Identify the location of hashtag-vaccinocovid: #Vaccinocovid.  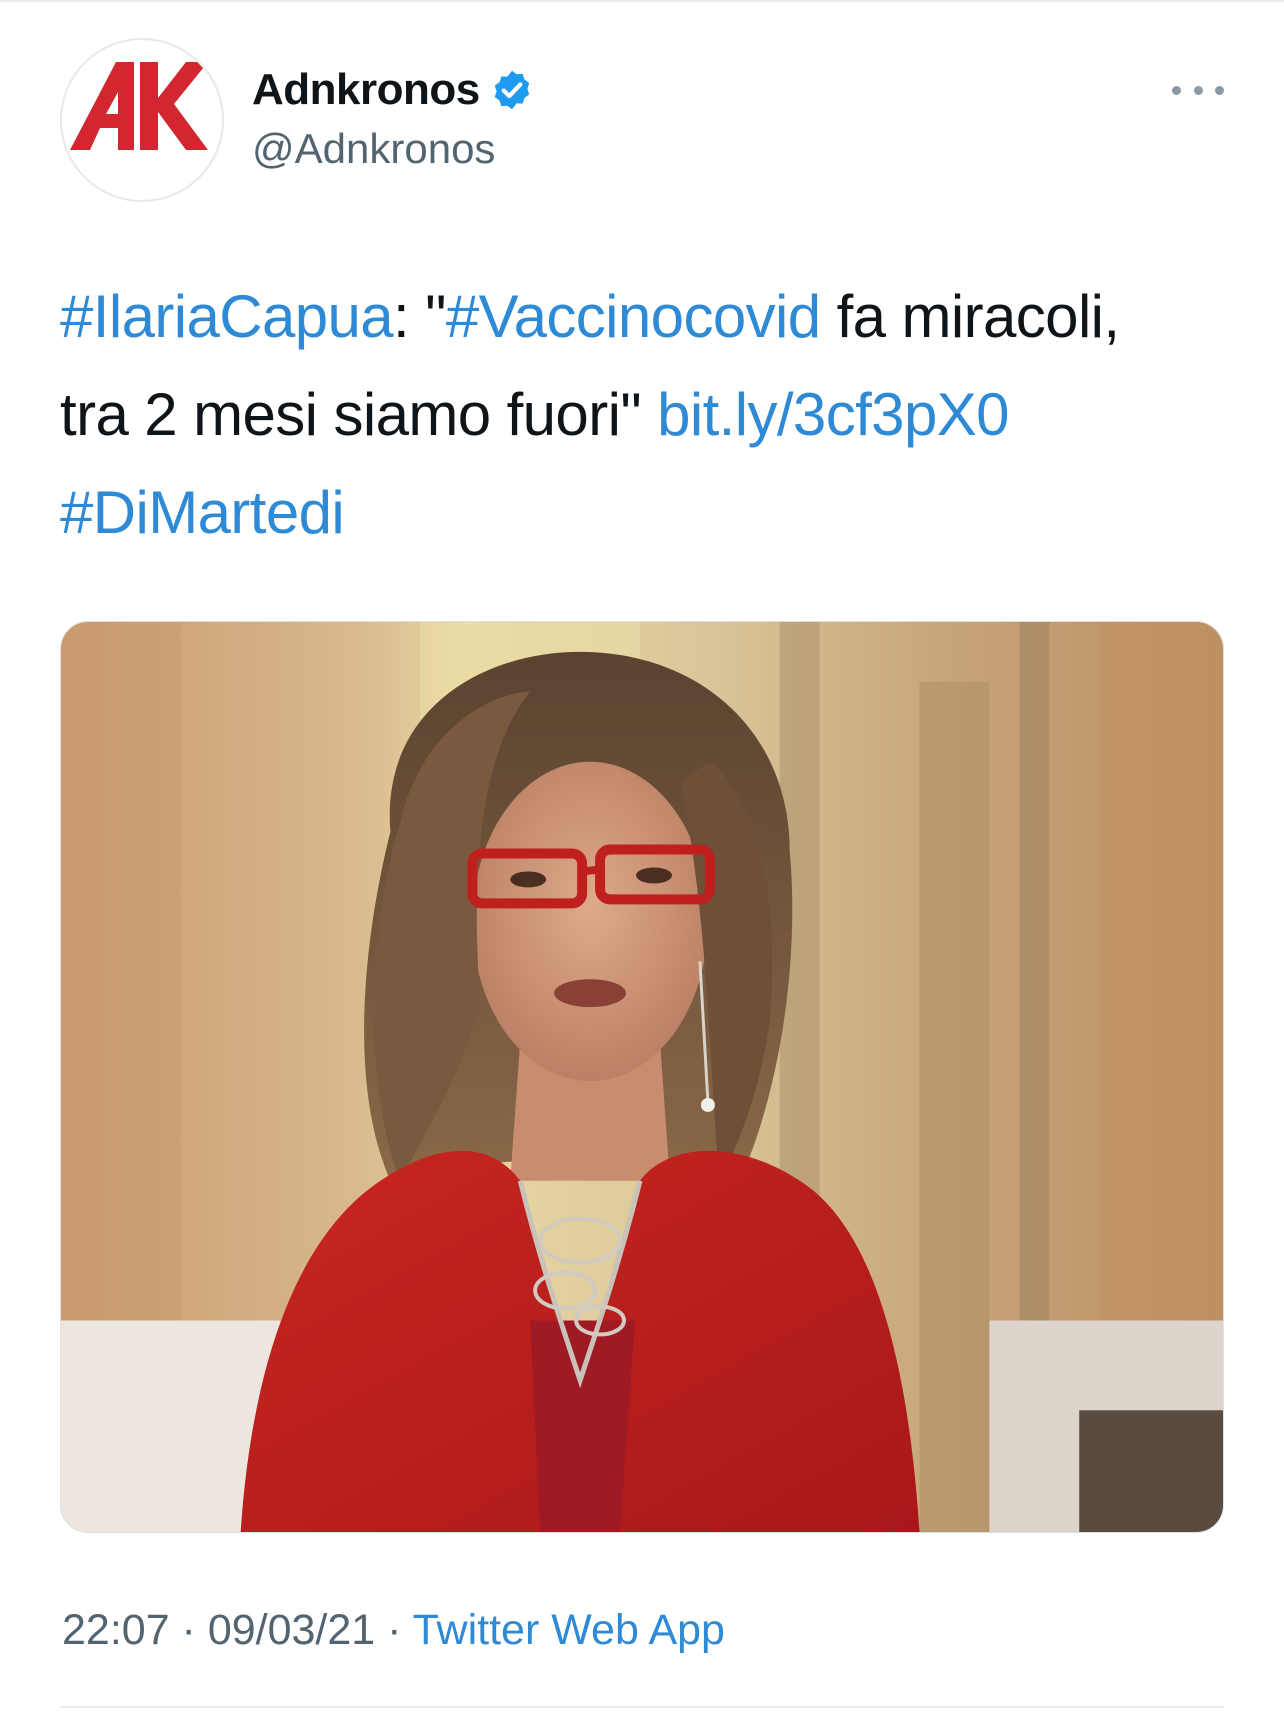
(633, 316).